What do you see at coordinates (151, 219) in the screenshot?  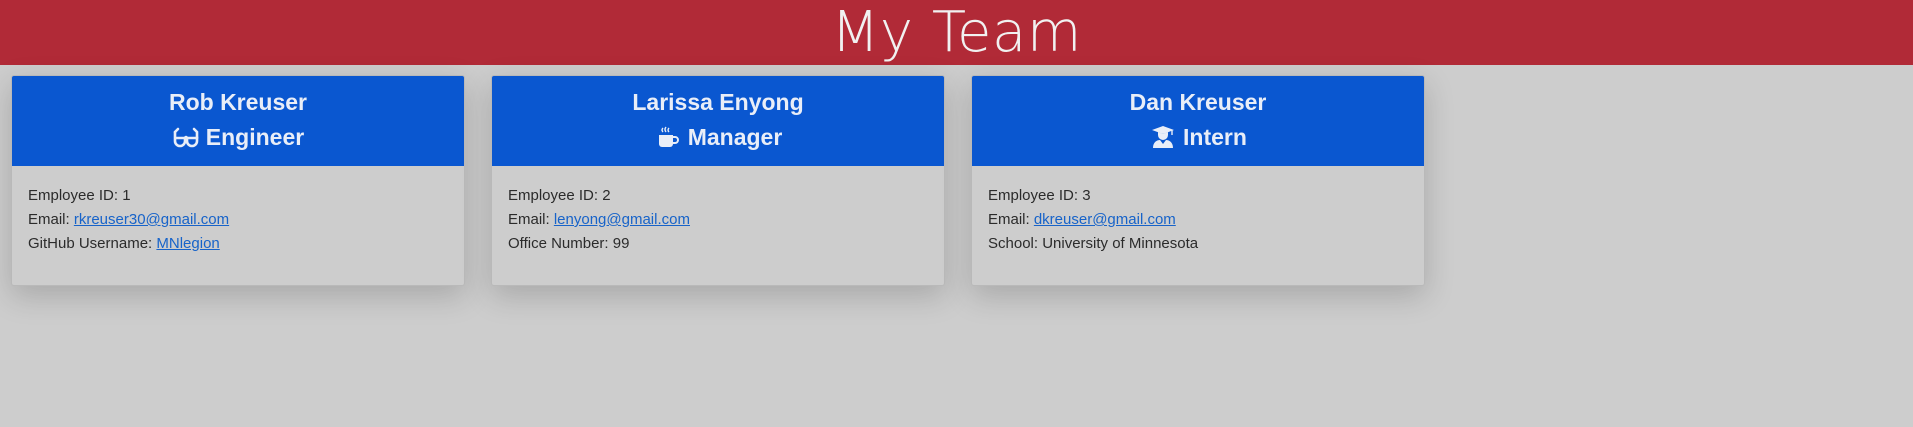 I see `employee-email-link: rkreuser30@gmail.com` at bounding box center [151, 219].